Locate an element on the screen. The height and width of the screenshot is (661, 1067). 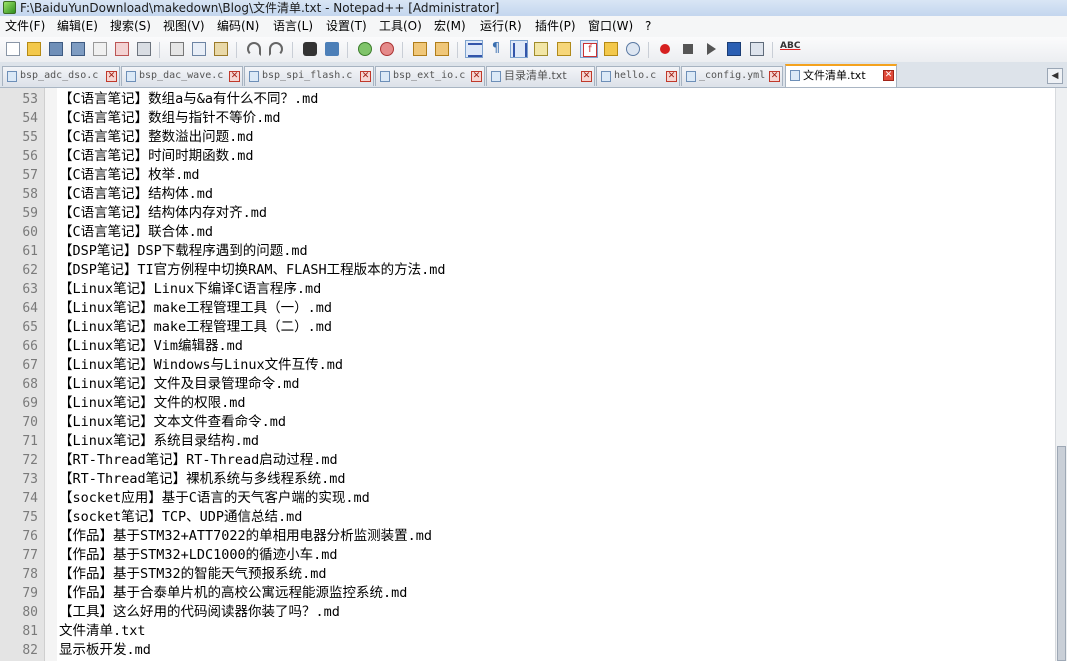
code-line: 文件清单.txt is located at coordinates (102, 631).